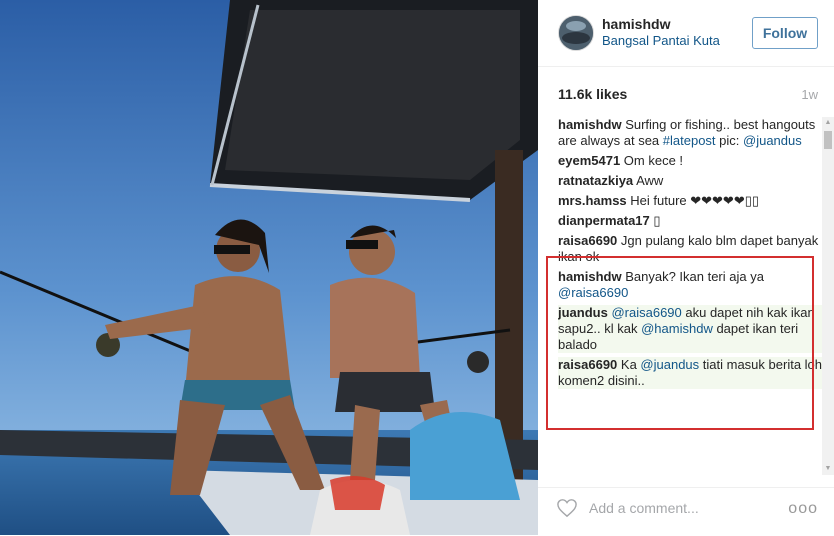  I want to click on comment-username: dianpermata17, so click(604, 220).